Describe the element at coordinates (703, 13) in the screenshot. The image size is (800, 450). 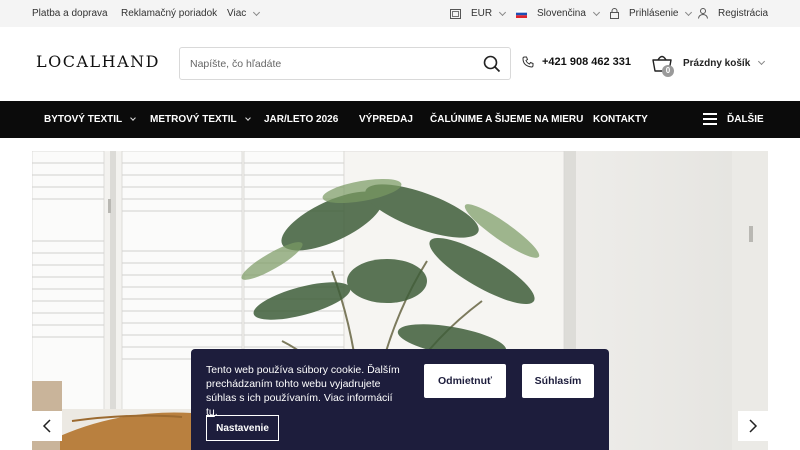
I see `user-icon` at that location.